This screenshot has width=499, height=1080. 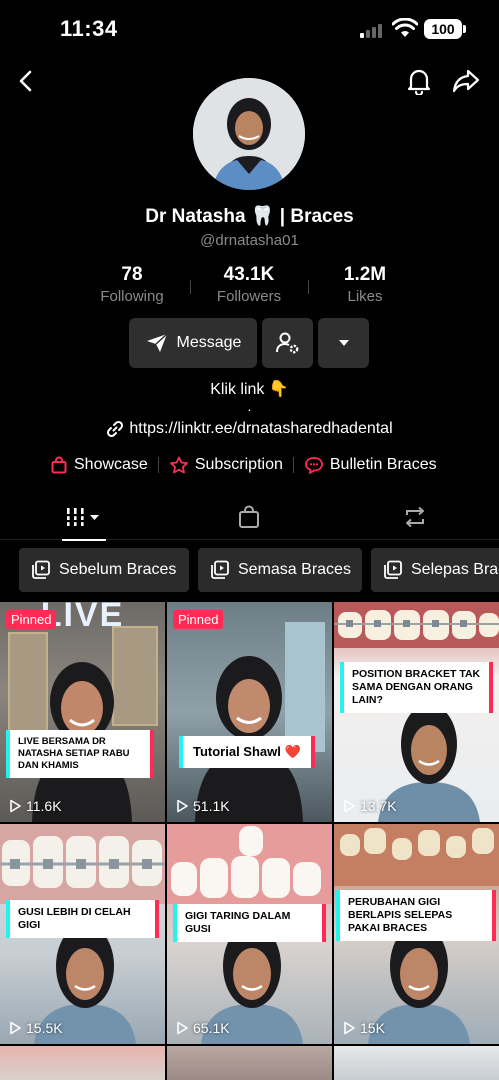 What do you see at coordinates (157, 342) in the screenshot?
I see `send-icon` at bounding box center [157, 342].